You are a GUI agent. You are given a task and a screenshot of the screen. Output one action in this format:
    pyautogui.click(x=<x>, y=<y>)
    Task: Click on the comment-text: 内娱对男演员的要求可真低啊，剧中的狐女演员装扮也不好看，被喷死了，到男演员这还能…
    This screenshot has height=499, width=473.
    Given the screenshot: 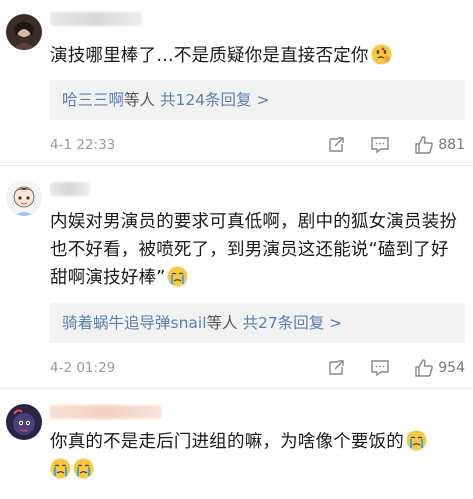 What is the action you would take?
    pyautogui.click(x=257, y=250)
    